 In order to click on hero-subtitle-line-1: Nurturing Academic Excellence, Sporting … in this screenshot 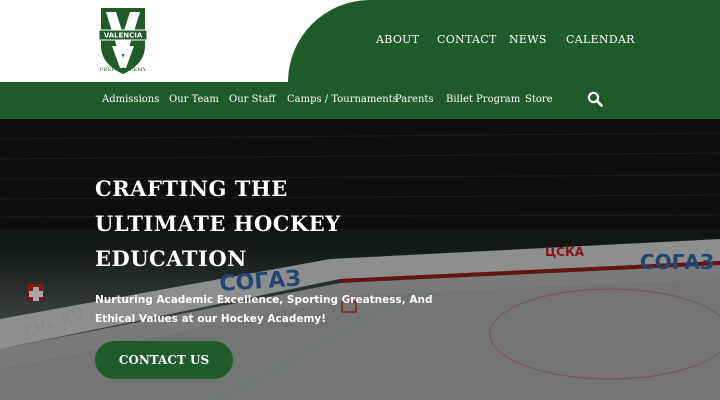, I will do `click(264, 300)`.